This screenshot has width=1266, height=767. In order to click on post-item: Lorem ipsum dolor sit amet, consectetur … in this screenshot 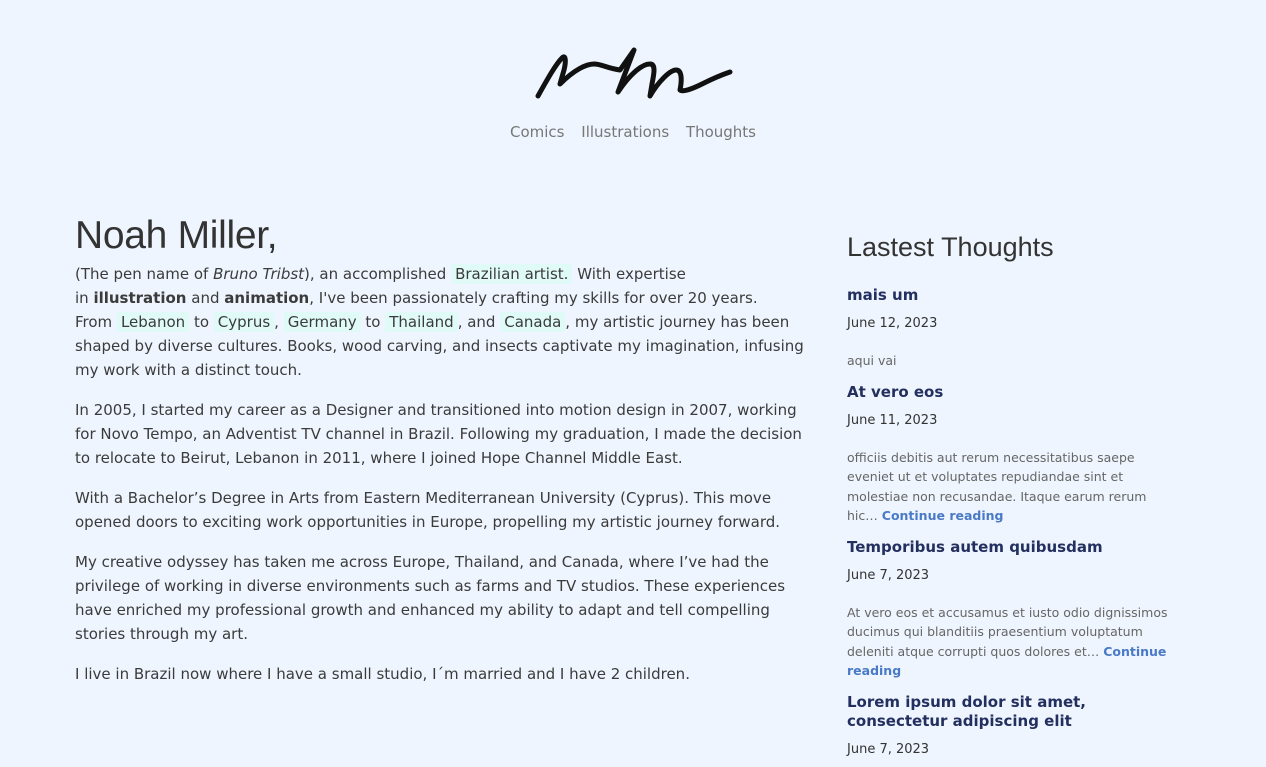, I will do `click(1017, 726)`.